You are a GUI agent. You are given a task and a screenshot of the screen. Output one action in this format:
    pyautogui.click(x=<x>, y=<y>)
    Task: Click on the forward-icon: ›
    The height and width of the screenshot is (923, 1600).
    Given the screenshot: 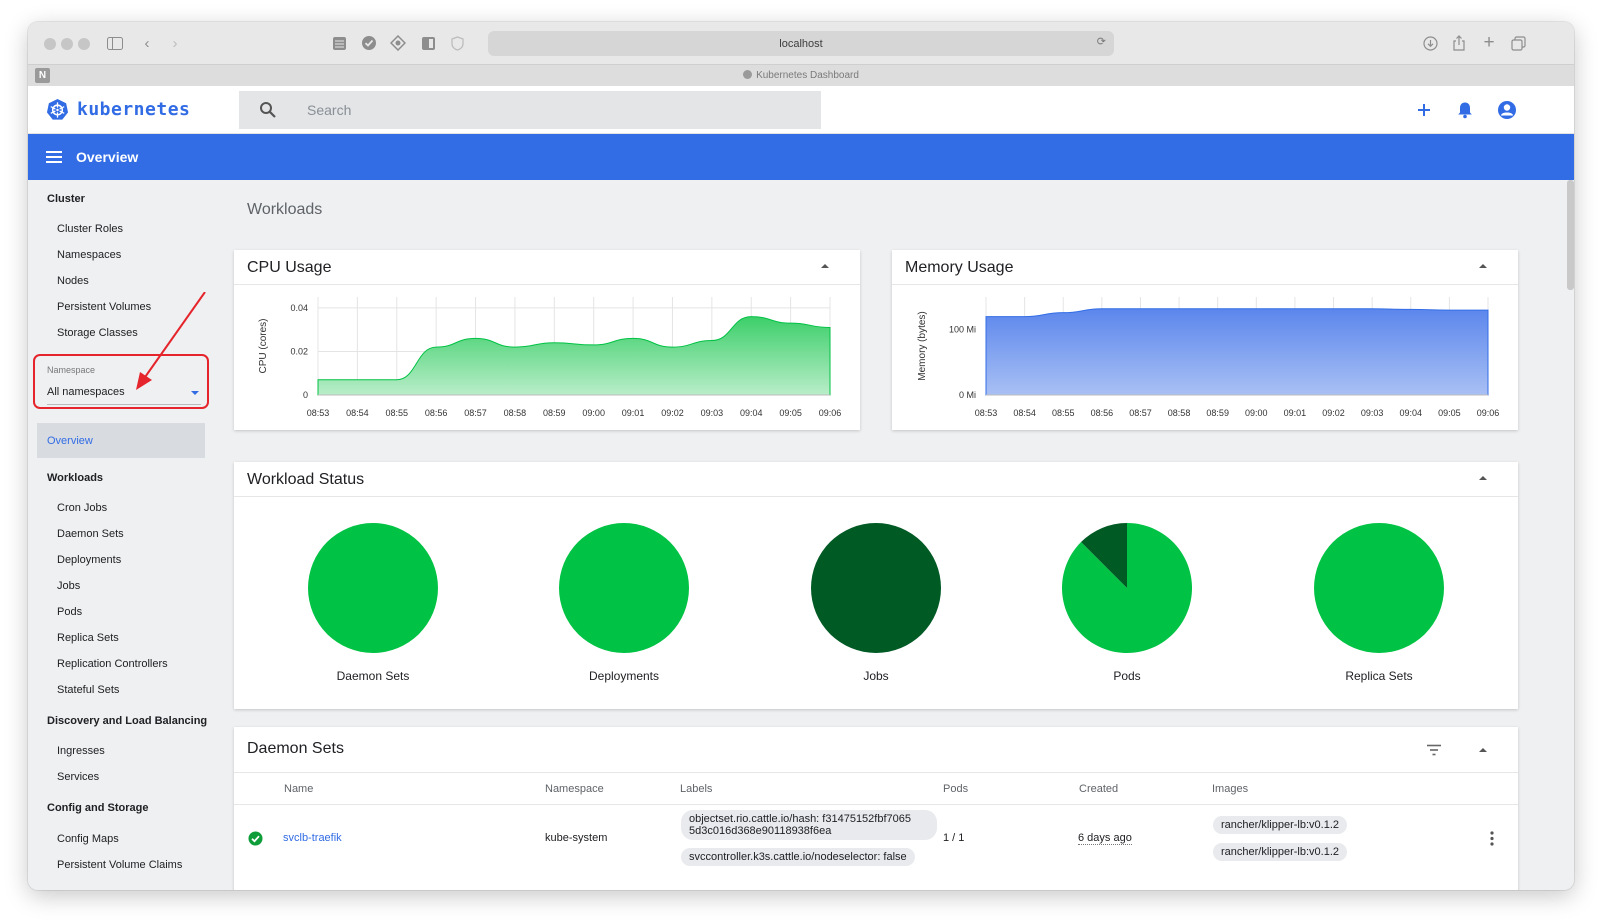 What is the action you would take?
    pyautogui.click(x=175, y=43)
    